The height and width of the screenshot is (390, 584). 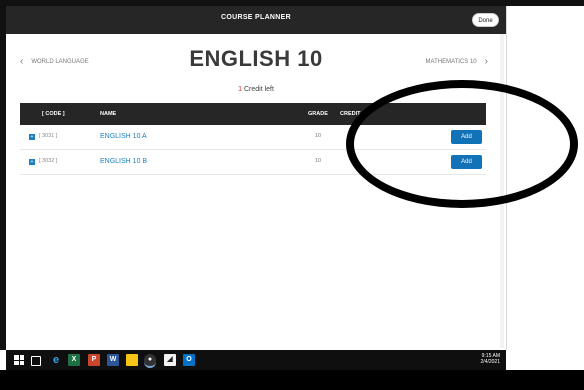 I want to click on clock-date: 2/4/2021, so click(x=490, y=362).